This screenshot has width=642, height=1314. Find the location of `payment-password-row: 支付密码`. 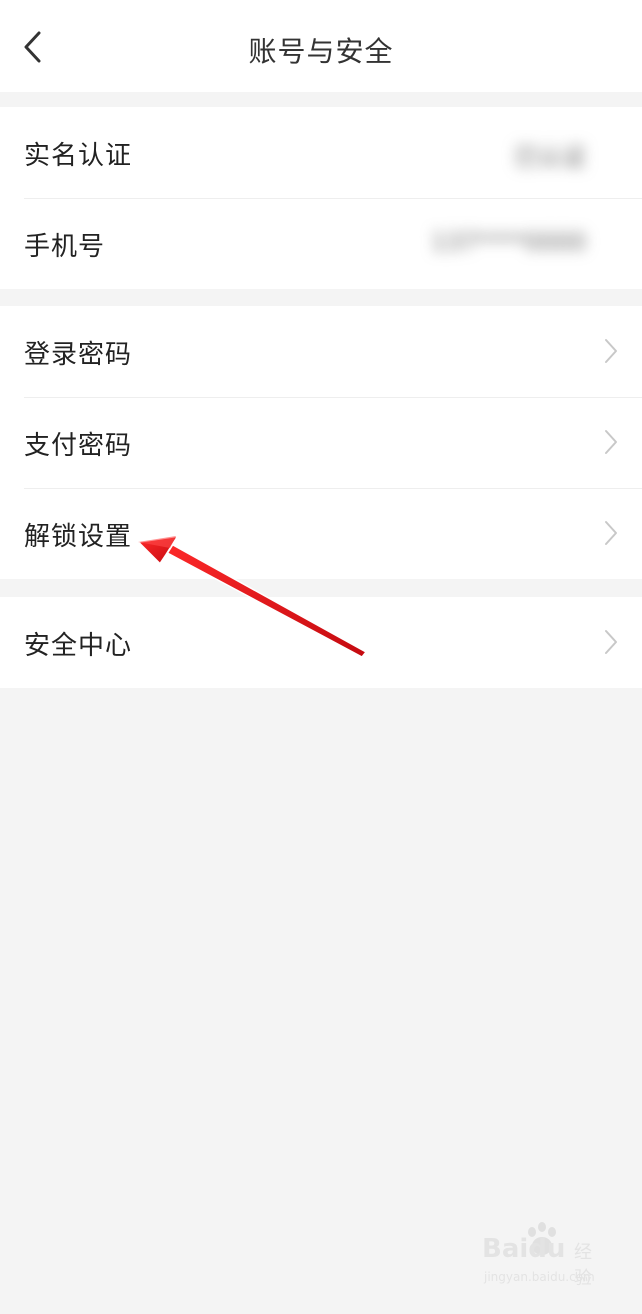

payment-password-row: 支付密码 is located at coordinates (321, 442).